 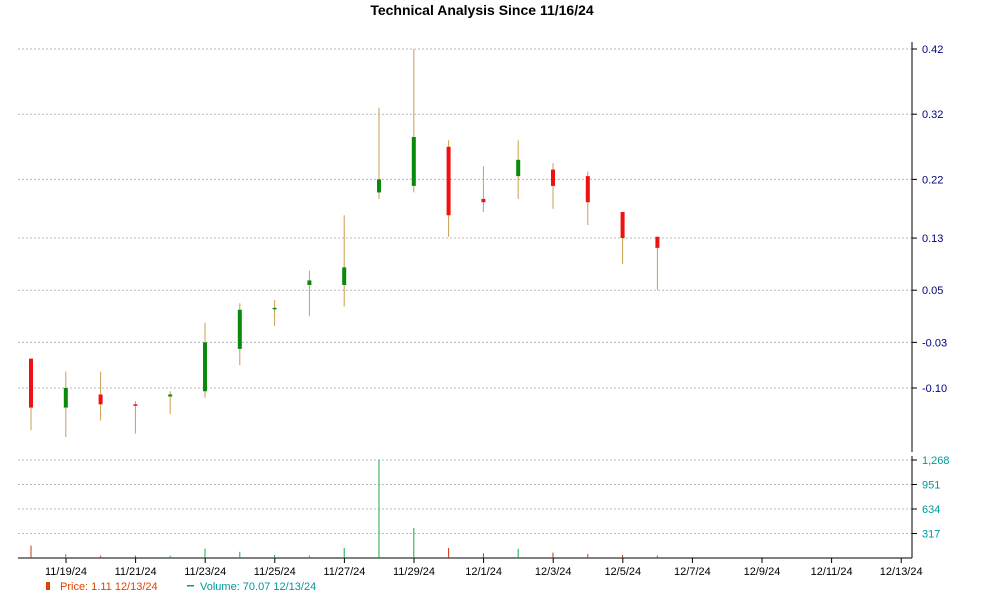 I want to click on volume-tick-label: 951, so click(x=931, y=486).